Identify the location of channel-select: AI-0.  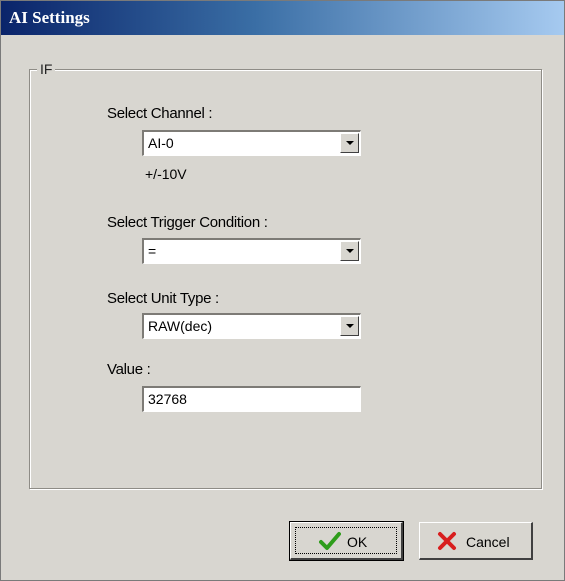
(251, 143).